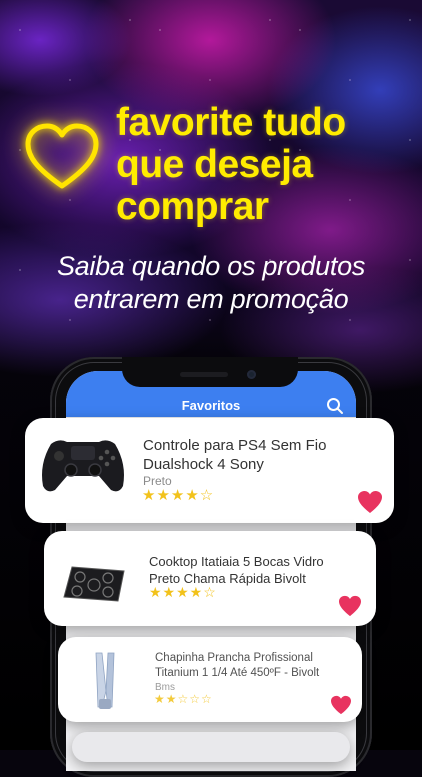 The width and height of the screenshot is (422, 777). I want to click on product-name-line: Chapinha Prancha Profissional, so click(234, 658).